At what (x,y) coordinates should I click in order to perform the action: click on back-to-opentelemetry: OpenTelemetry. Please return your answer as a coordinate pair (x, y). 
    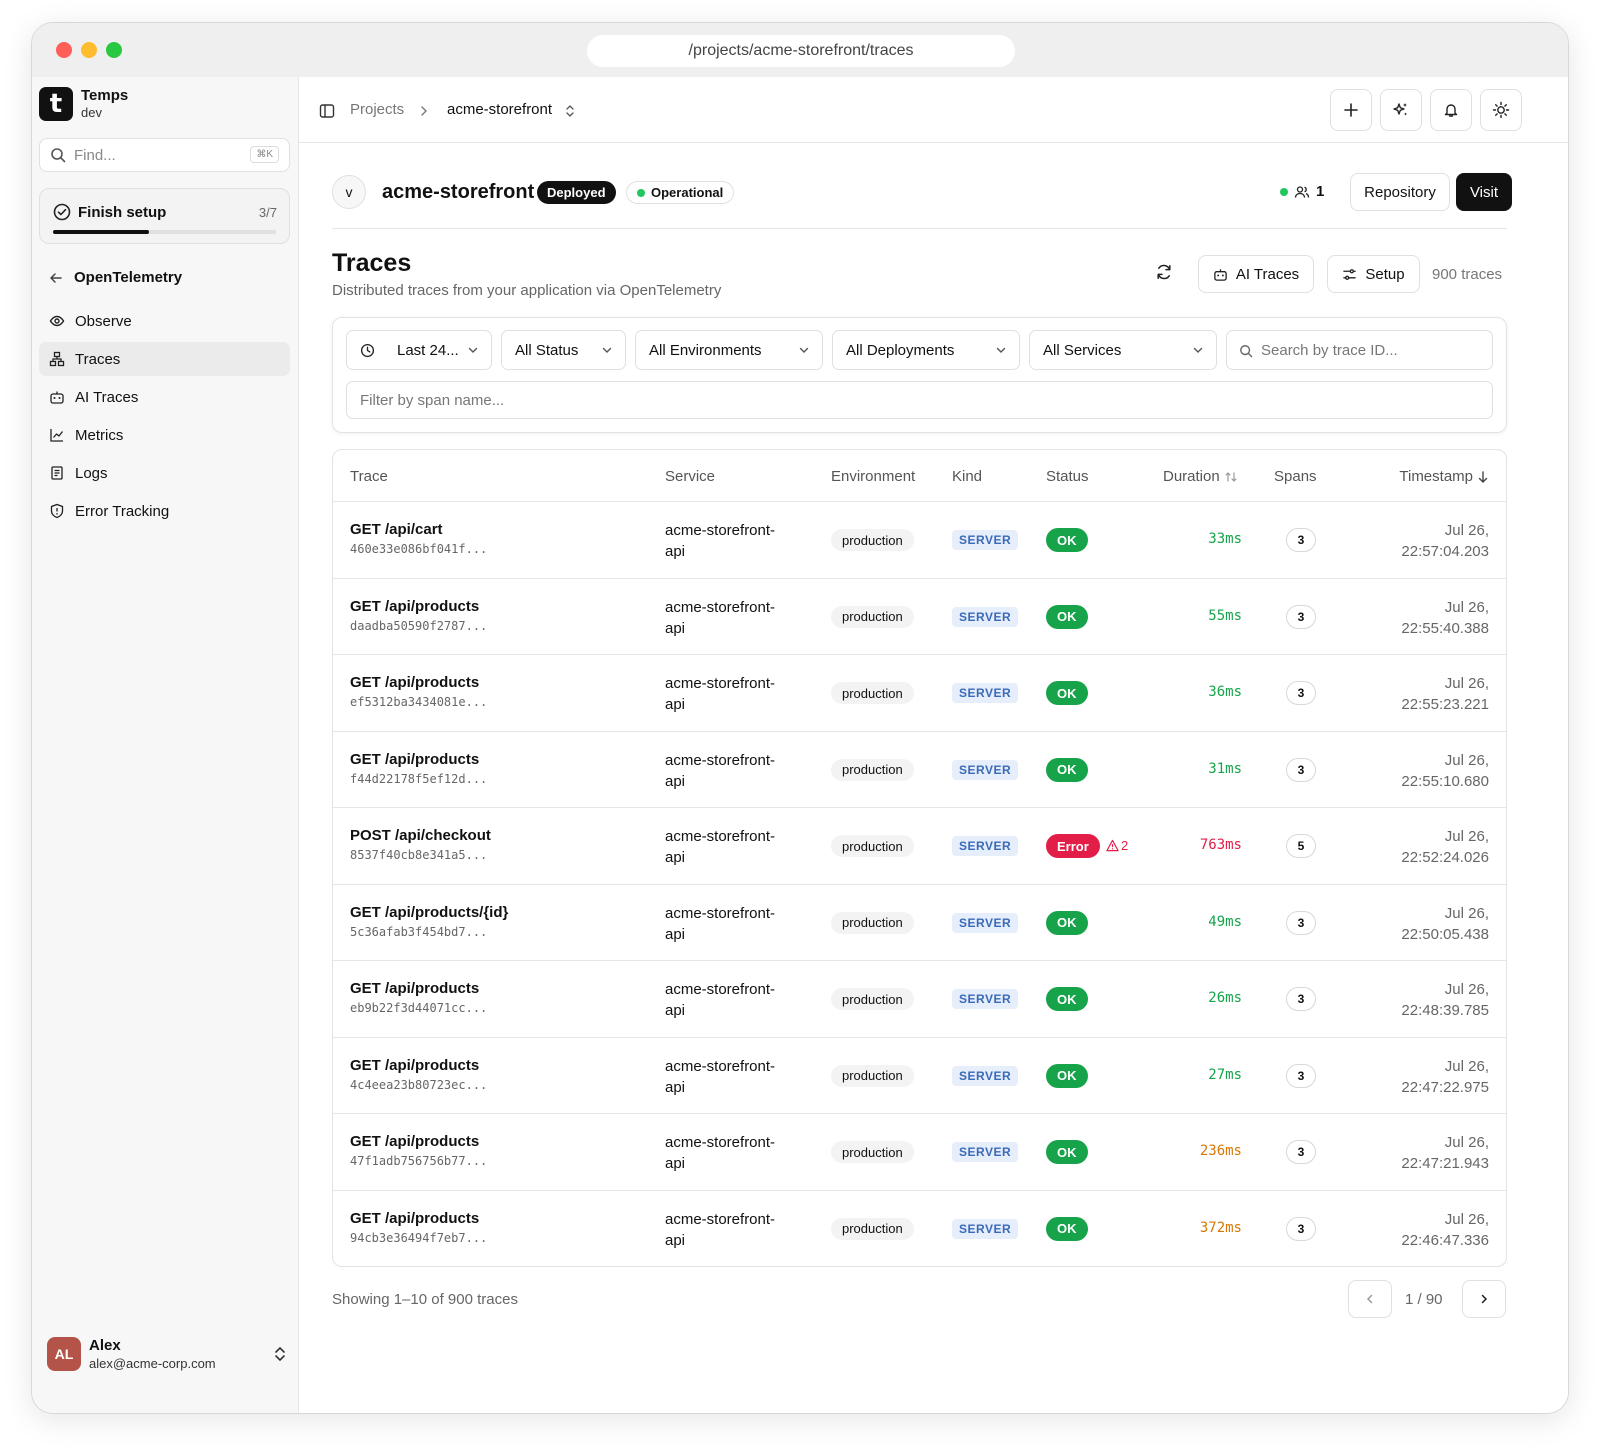
    Looking at the image, I should click on (115, 277).